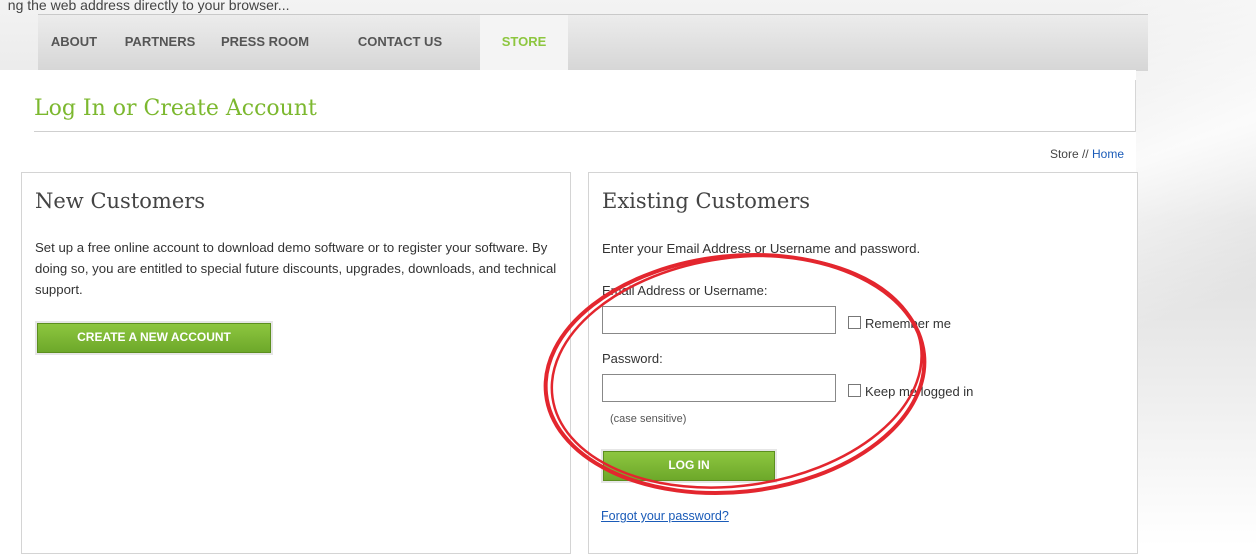 The image size is (1256, 554). What do you see at coordinates (689, 466) in the screenshot?
I see `login-button: LOG IN` at bounding box center [689, 466].